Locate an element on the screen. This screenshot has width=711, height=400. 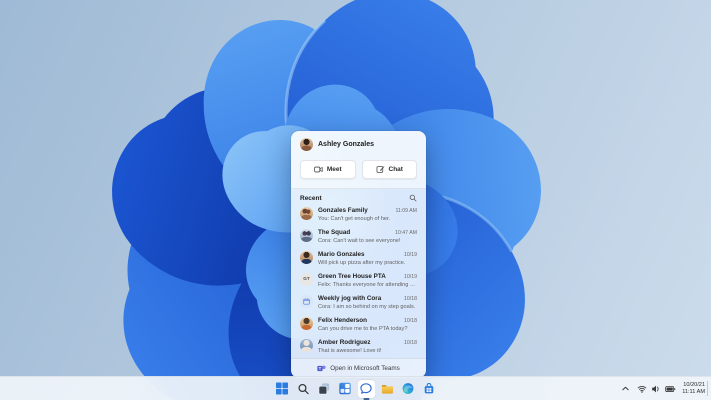
meet-button-label: Meet is located at coordinates (334, 169).